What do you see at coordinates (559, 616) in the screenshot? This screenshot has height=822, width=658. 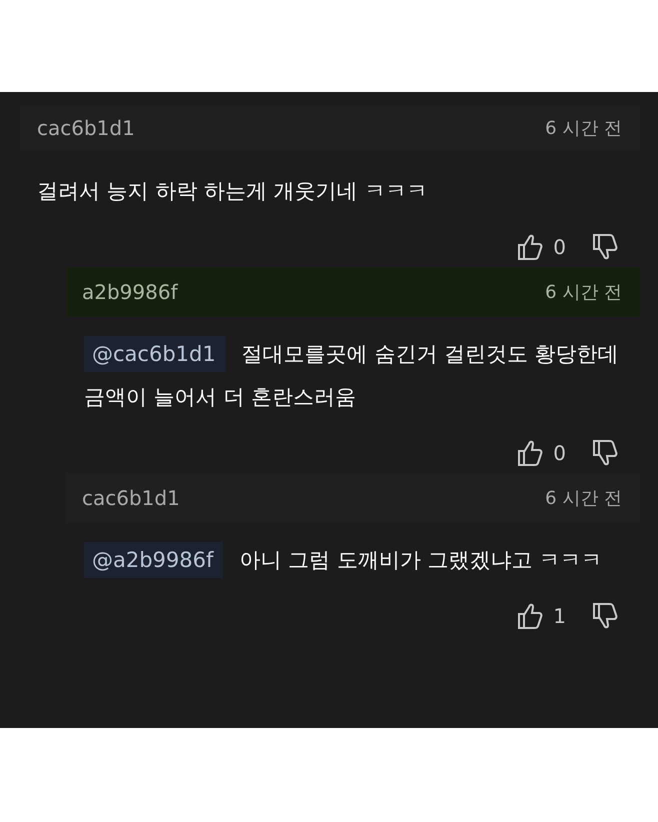 I see `like-count: 1` at bounding box center [559, 616].